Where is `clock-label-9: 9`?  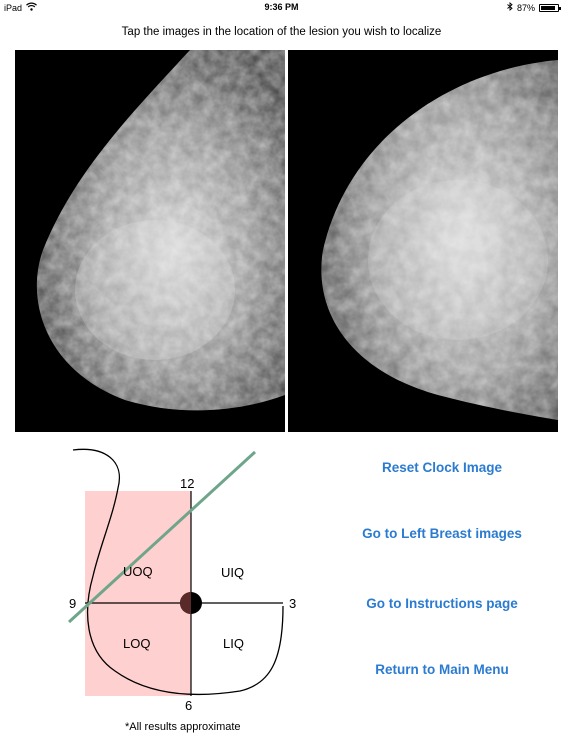
clock-label-9: 9 is located at coordinates (72, 603).